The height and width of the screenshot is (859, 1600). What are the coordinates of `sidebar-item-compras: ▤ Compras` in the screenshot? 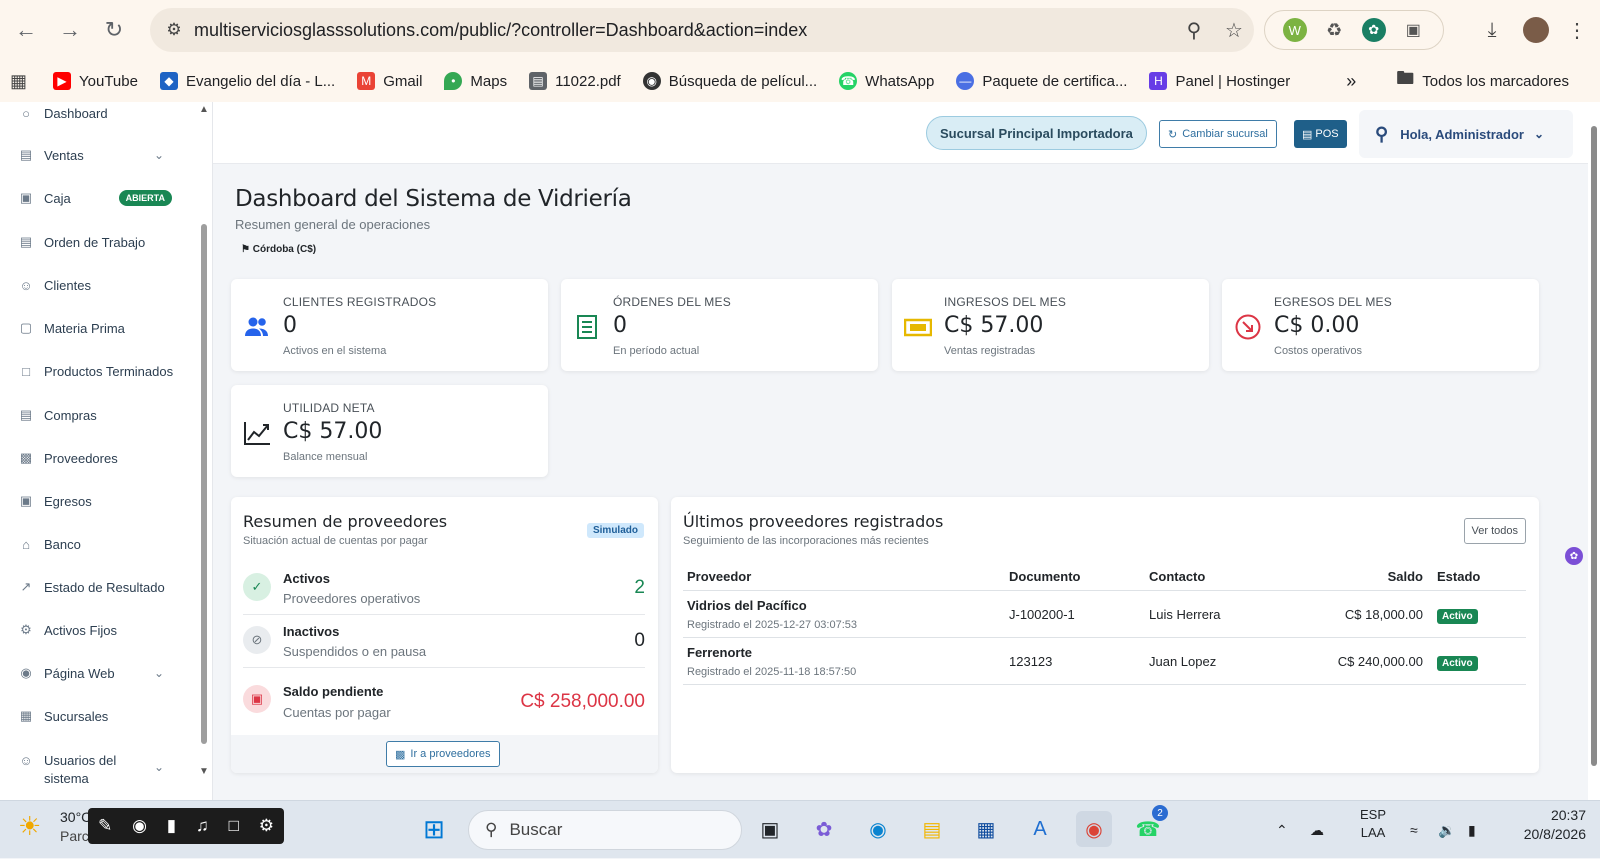 It's located at (95, 415).